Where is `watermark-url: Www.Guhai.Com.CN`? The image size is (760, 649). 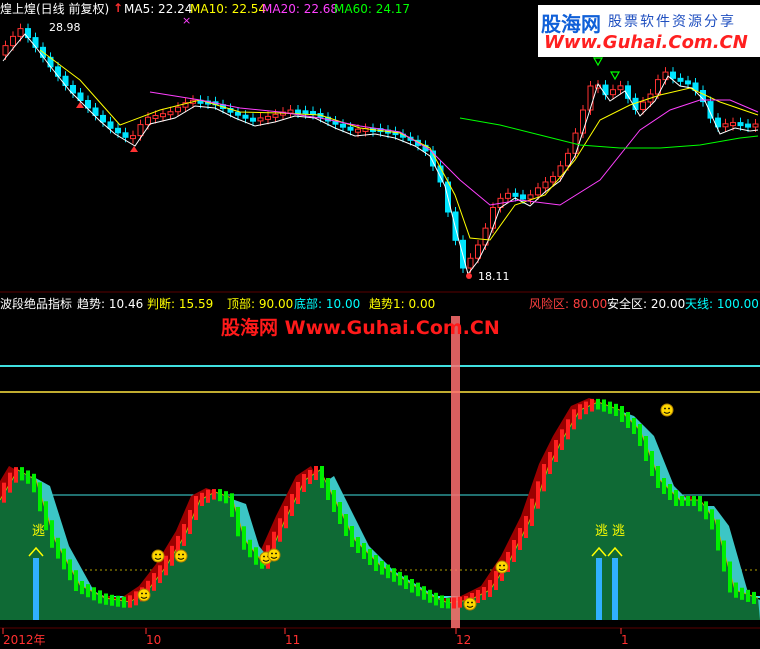 watermark-url: Www.Guhai.Com.CN is located at coordinates (646, 42).